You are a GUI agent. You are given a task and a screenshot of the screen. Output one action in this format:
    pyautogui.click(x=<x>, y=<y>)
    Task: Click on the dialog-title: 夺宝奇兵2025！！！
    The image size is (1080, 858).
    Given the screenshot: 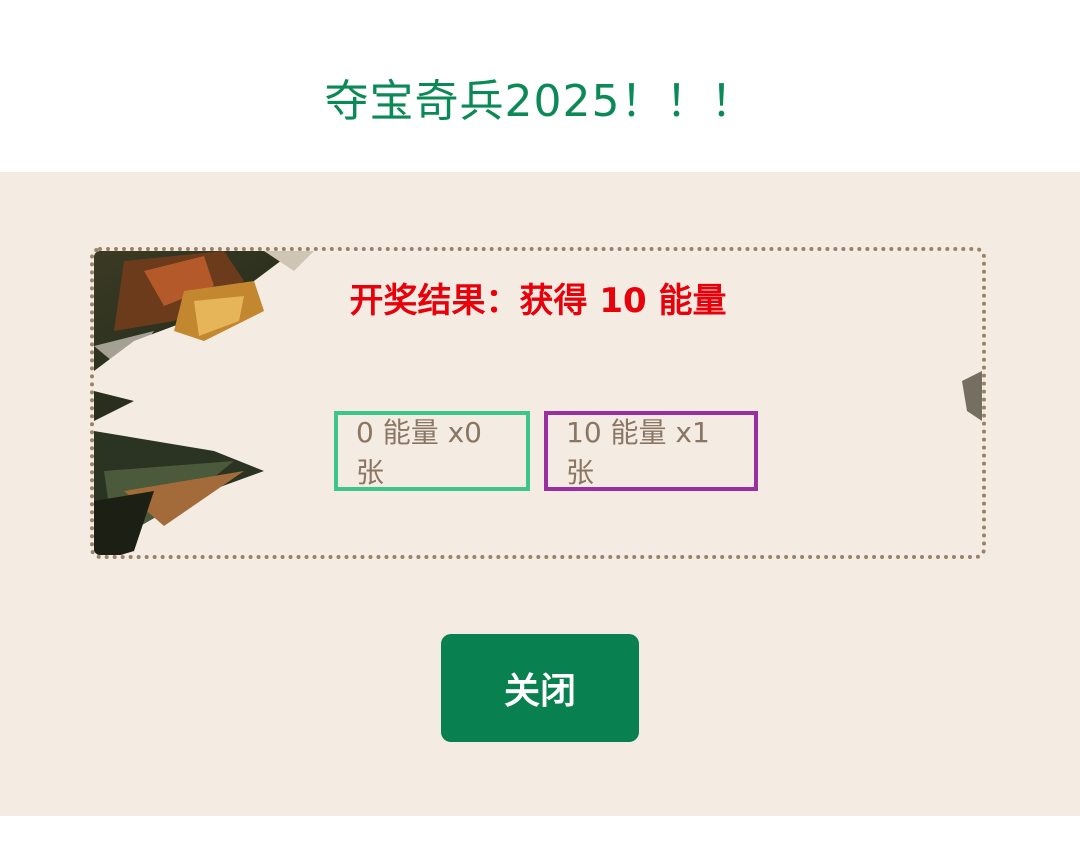 What is the action you would take?
    pyautogui.click(x=540, y=101)
    